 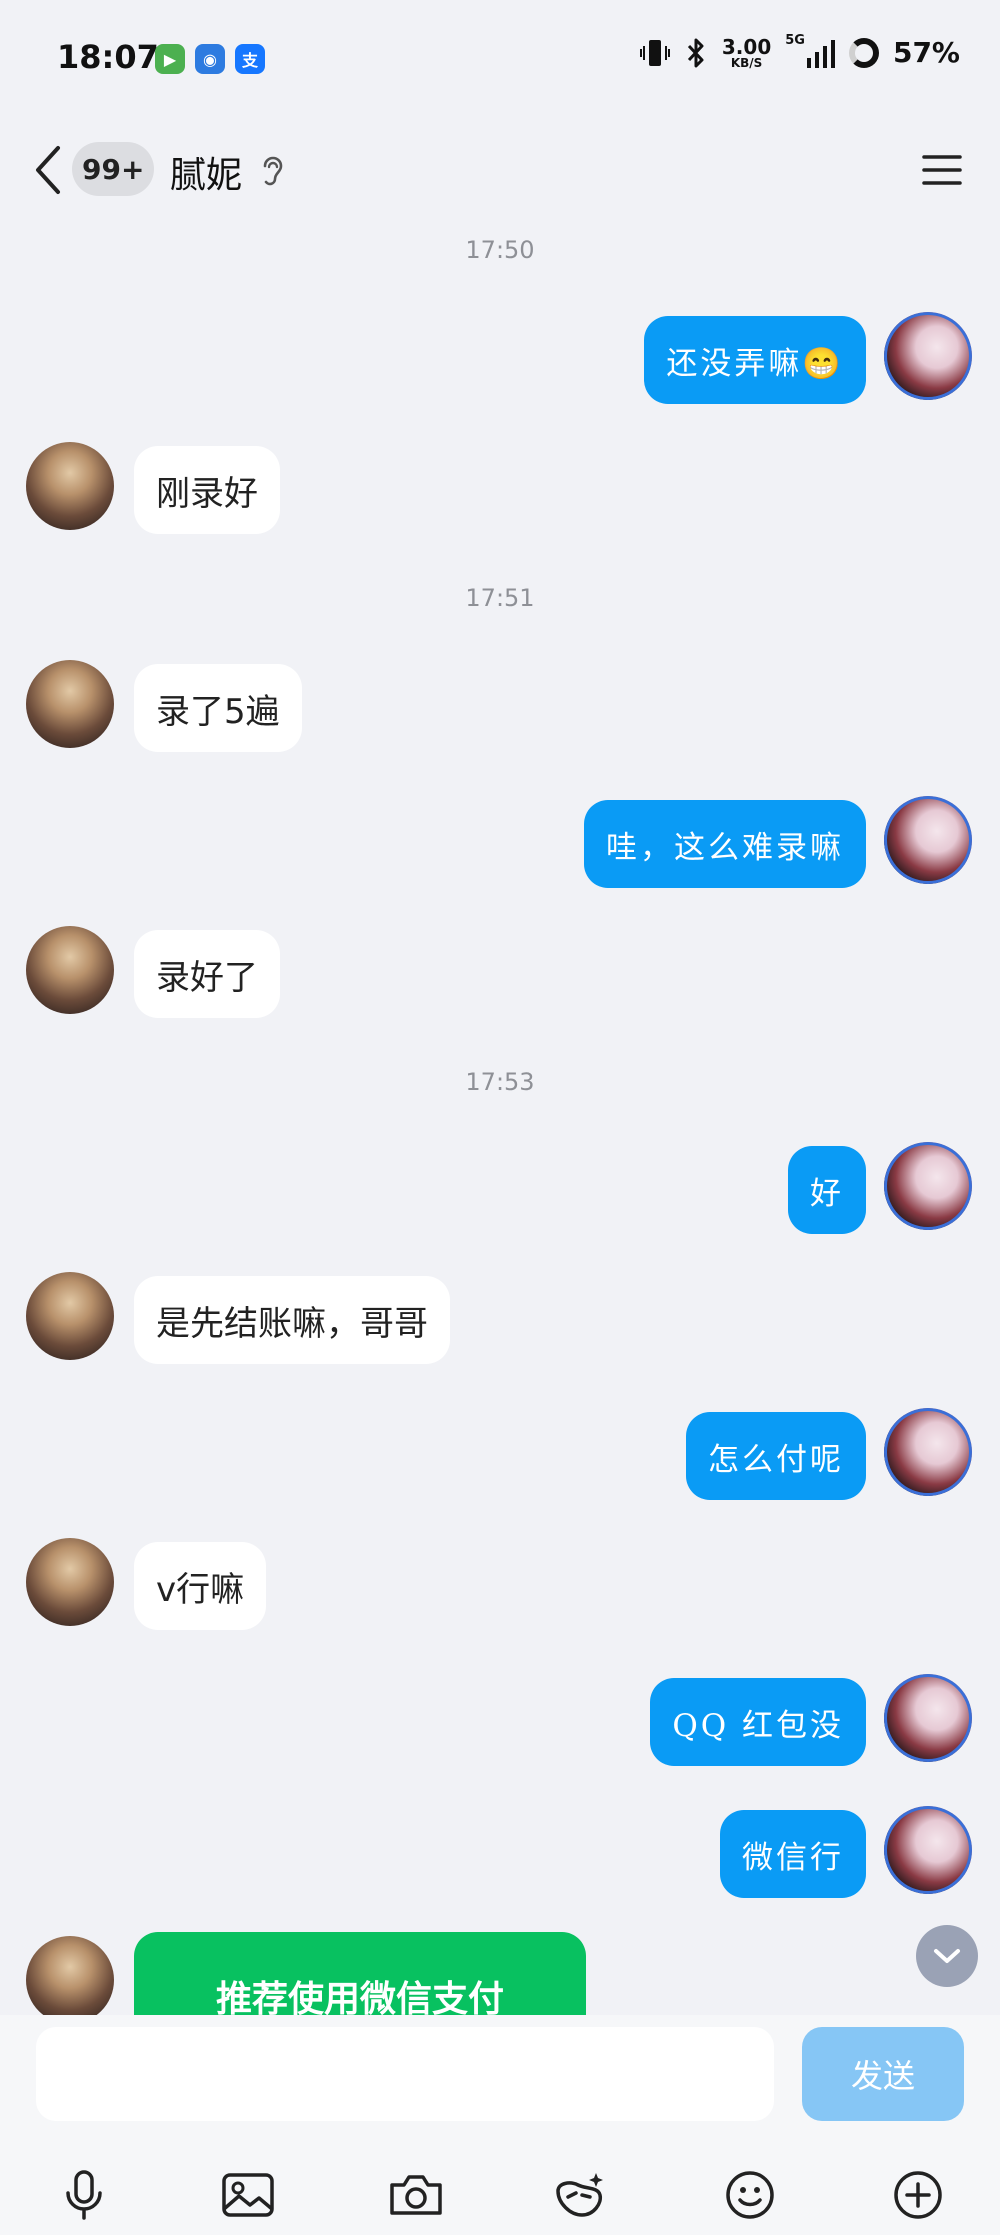 What do you see at coordinates (206, 172) in the screenshot?
I see `contact-name: 腻妮` at bounding box center [206, 172].